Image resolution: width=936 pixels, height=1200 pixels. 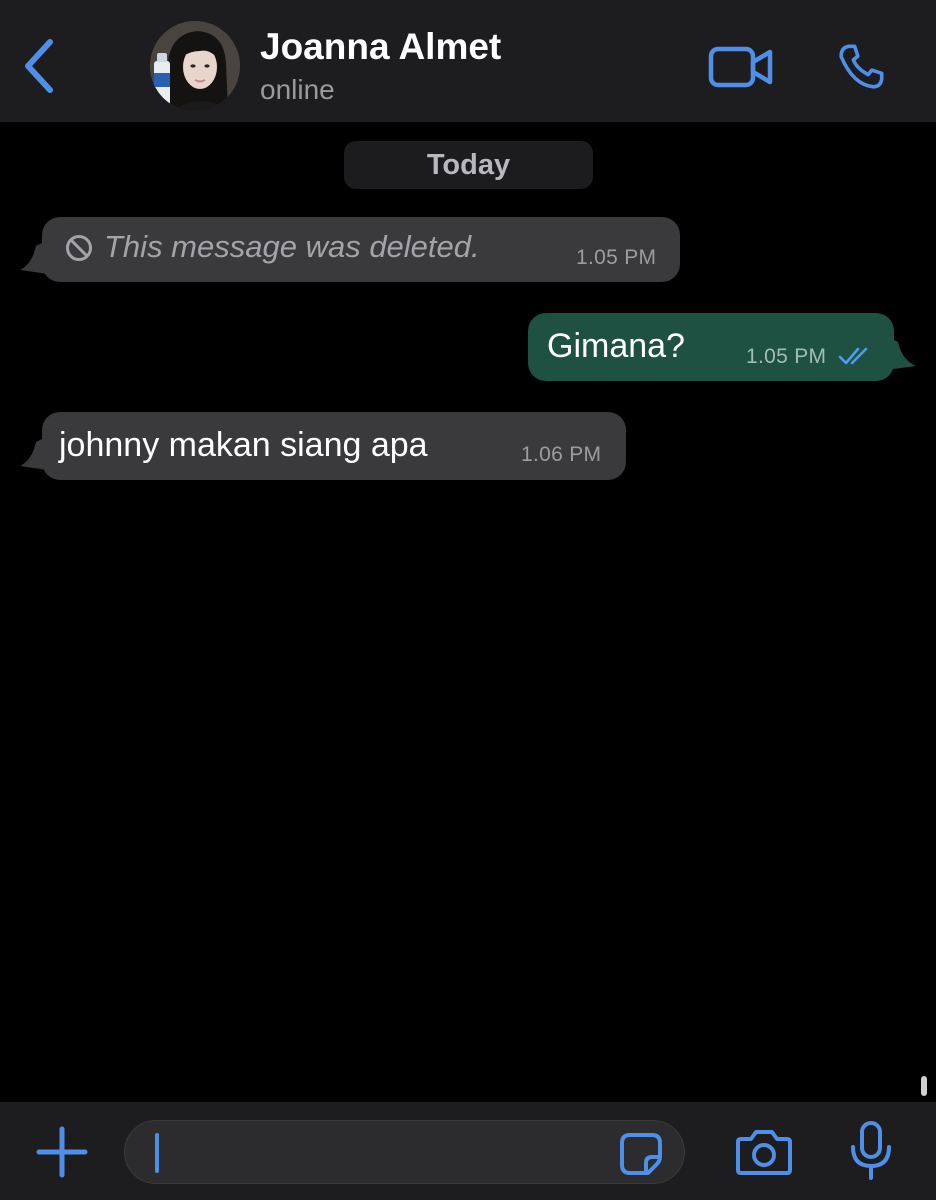 What do you see at coordinates (79, 248) in the screenshot?
I see `blocked-icon` at bounding box center [79, 248].